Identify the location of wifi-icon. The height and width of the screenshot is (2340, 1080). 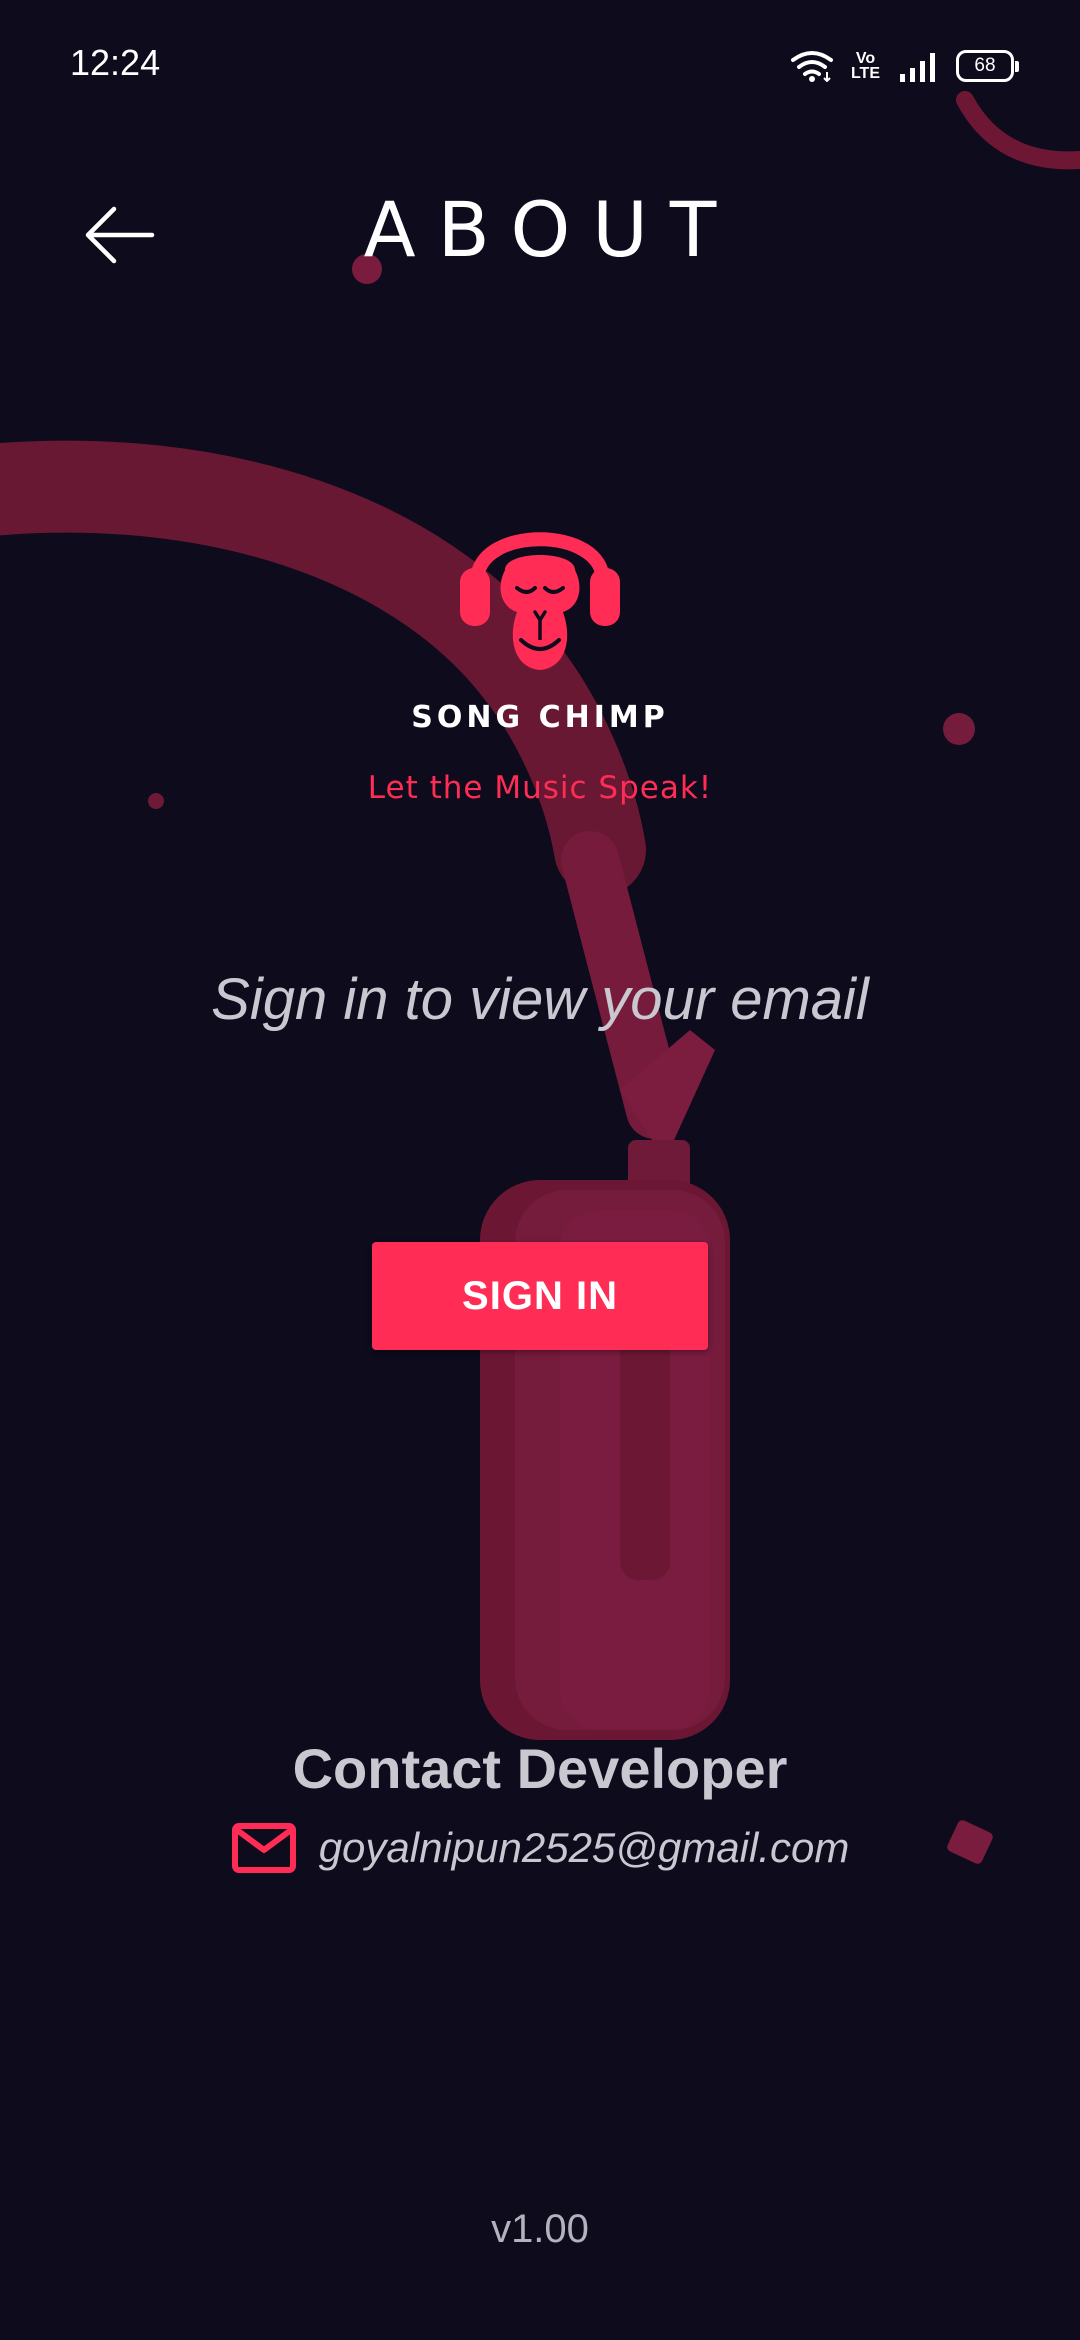
(811, 66).